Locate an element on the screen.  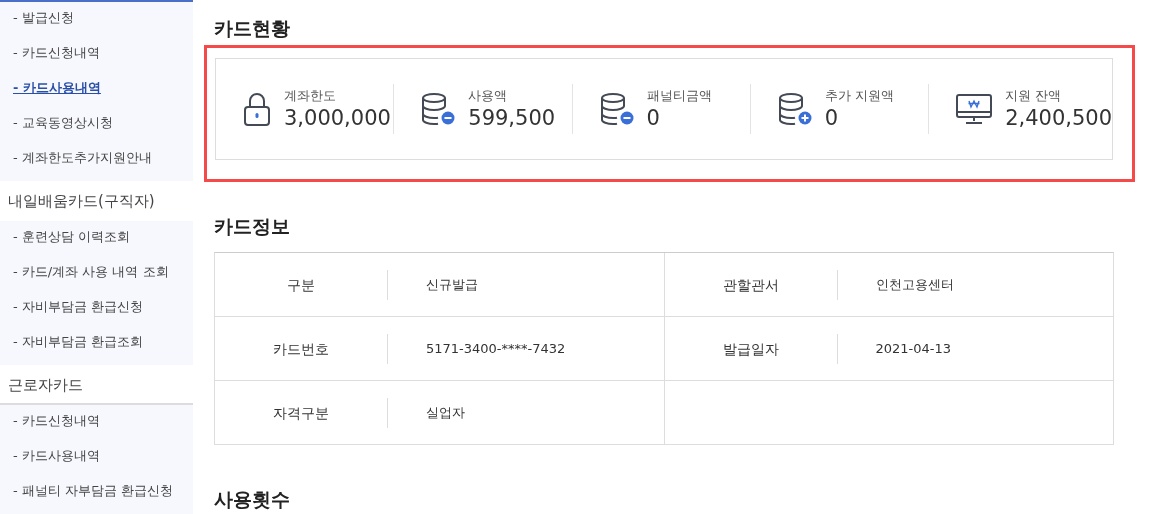
sidebar-item: - 교육동영상시청 is located at coordinates (96, 124).